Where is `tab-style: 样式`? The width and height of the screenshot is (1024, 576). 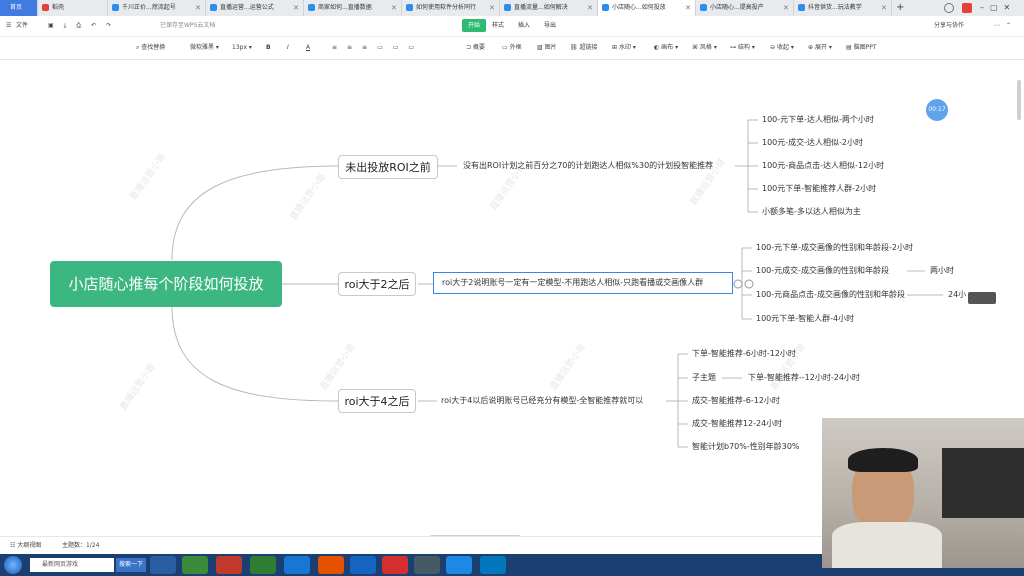 tab-style: 样式 is located at coordinates (498, 25).